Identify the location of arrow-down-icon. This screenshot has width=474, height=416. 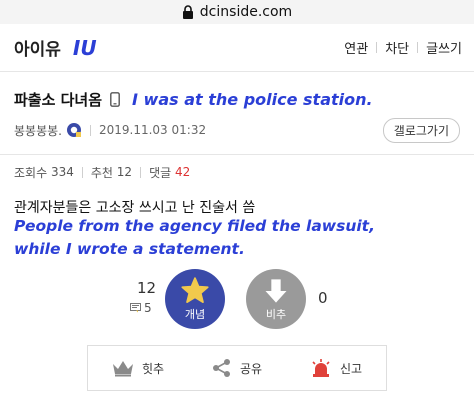
(276, 290).